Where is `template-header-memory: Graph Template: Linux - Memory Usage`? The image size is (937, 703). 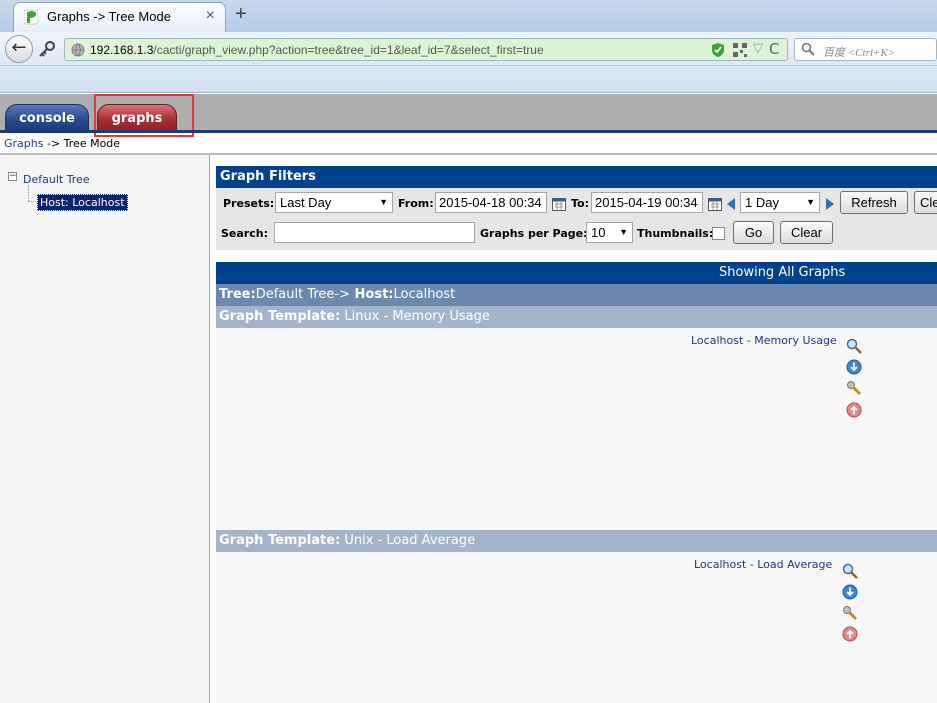
template-header-memory: Graph Template: Linux - Memory Usage is located at coordinates (576, 317).